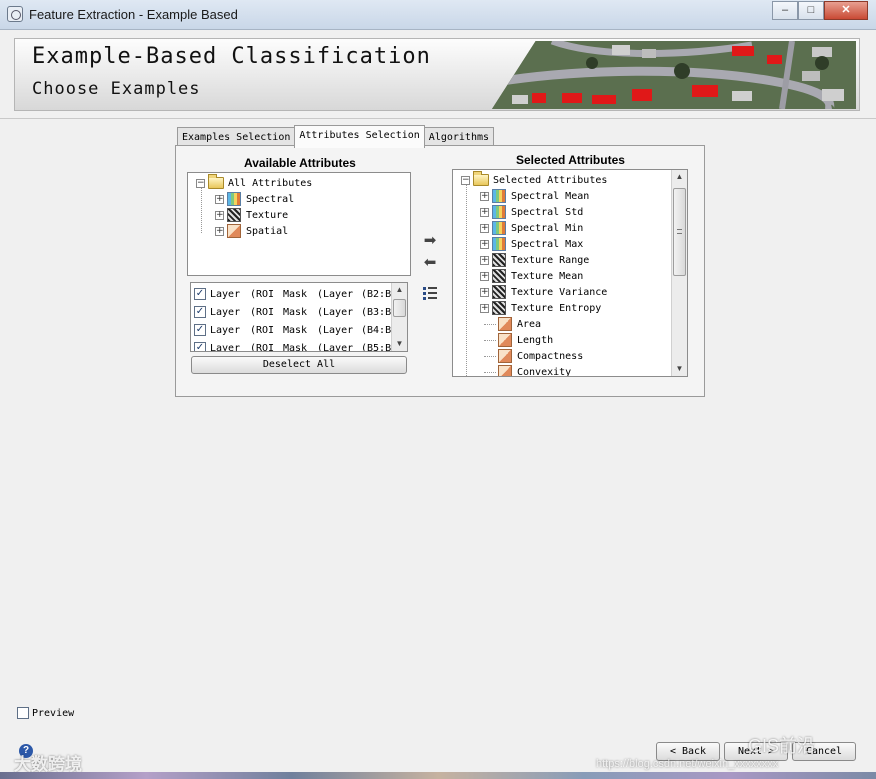 This screenshot has height=779, width=876. Describe the element at coordinates (23, 713) in the screenshot. I see `preview-checkbox` at that location.